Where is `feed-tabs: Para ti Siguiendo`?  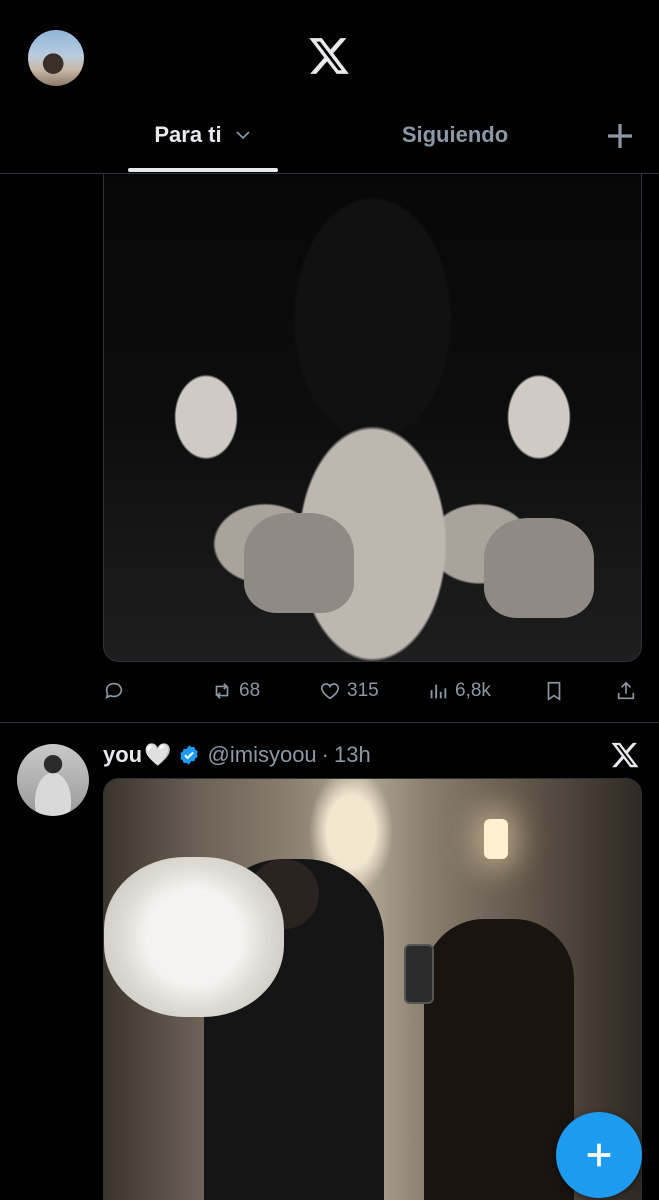
feed-tabs: Para ti Siguiendo is located at coordinates (329, 139).